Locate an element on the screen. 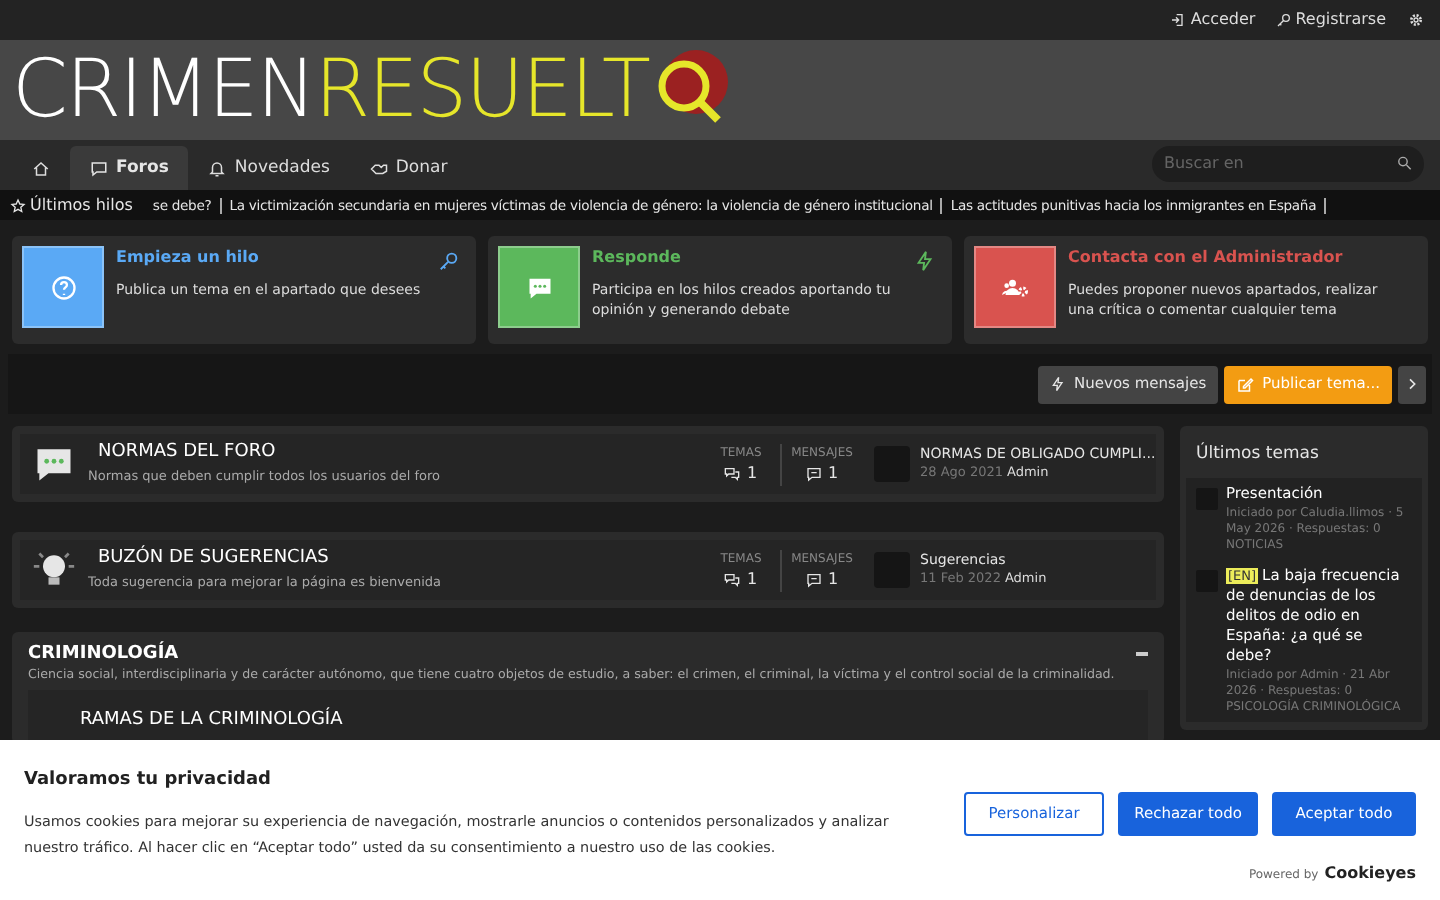 The height and width of the screenshot is (900, 1440). card-title: Contacta con el Administrador is located at coordinates (1227, 258).